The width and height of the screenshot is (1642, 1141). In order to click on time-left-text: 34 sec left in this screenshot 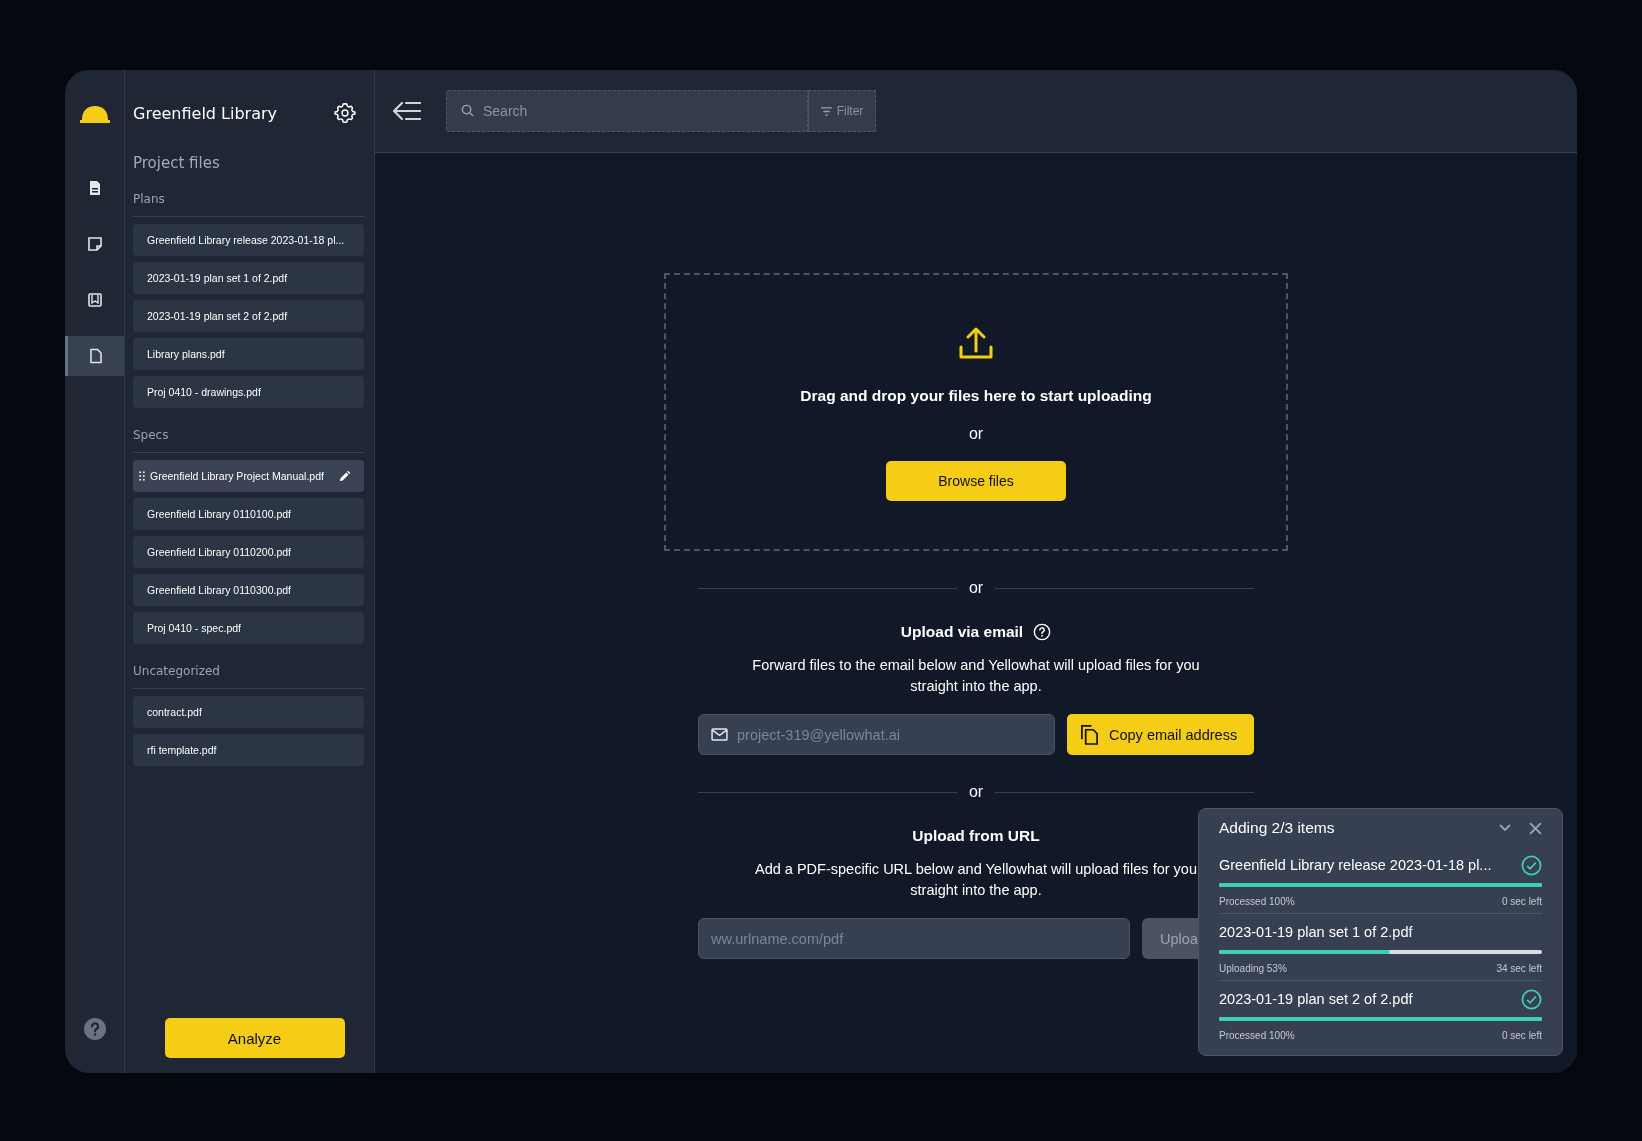, I will do `click(1519, 968)`.